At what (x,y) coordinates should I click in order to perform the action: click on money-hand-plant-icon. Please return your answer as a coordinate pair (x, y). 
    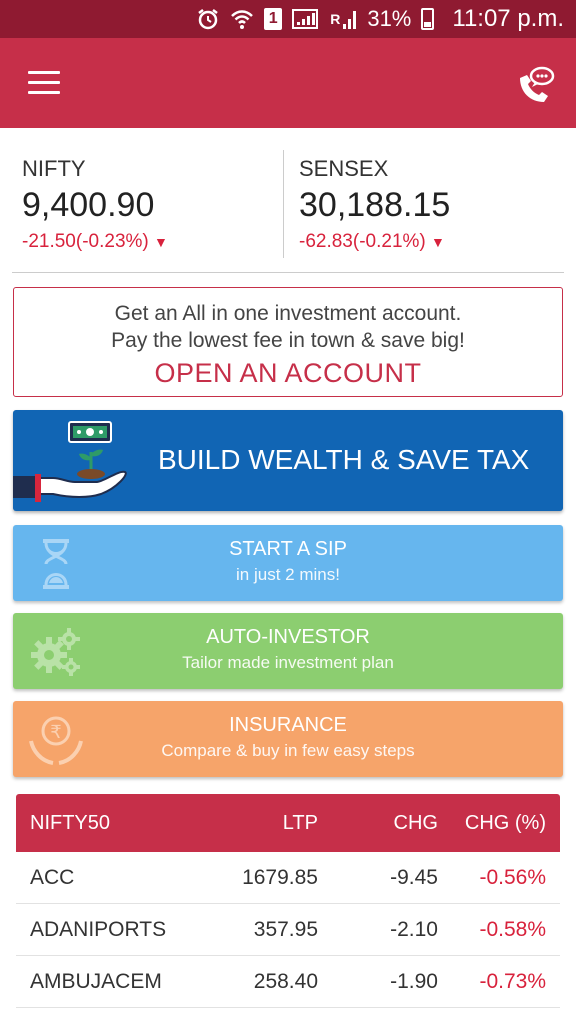
    Looking at the image, I should click on (70, 461).